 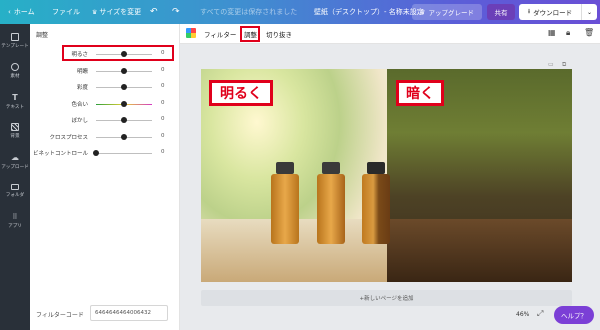 What do you see at coordinates (82, 88) in the screenshot?
I see `adjust-label: 彩度` at bounding box center [82, 88].